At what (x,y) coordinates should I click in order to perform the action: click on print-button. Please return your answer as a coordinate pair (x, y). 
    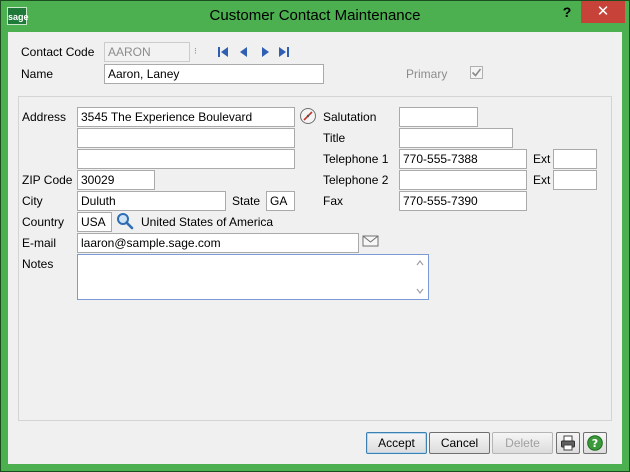
    Looking at the image, I should click on (568, 443).